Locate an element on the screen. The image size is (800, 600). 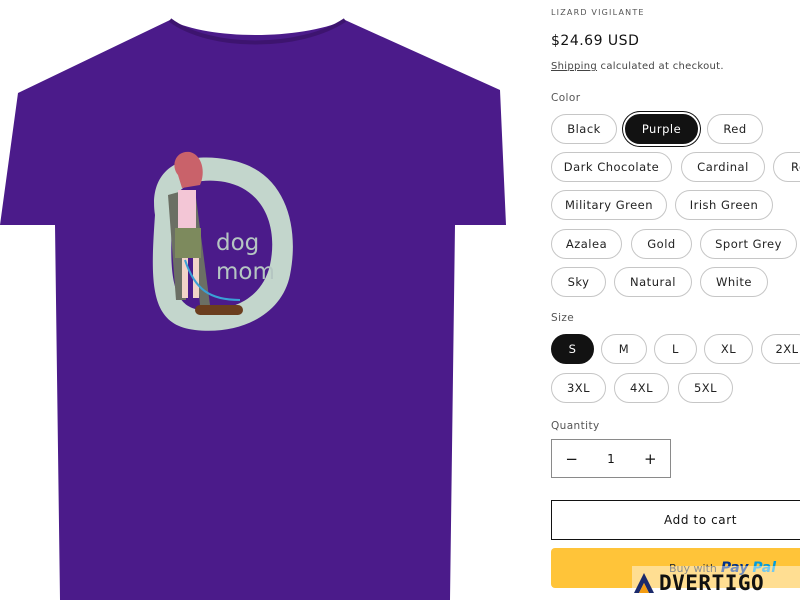
quantity-stepper: − 1 + is located at coordinates (611, 458).